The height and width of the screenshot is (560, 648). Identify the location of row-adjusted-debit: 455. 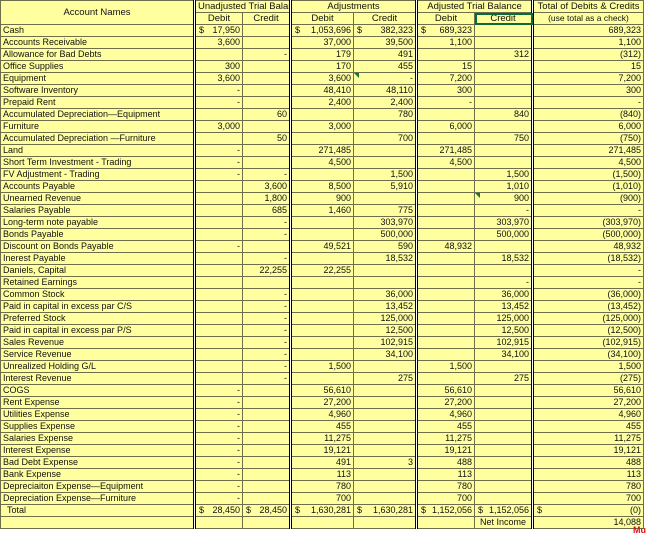
(445, 426).